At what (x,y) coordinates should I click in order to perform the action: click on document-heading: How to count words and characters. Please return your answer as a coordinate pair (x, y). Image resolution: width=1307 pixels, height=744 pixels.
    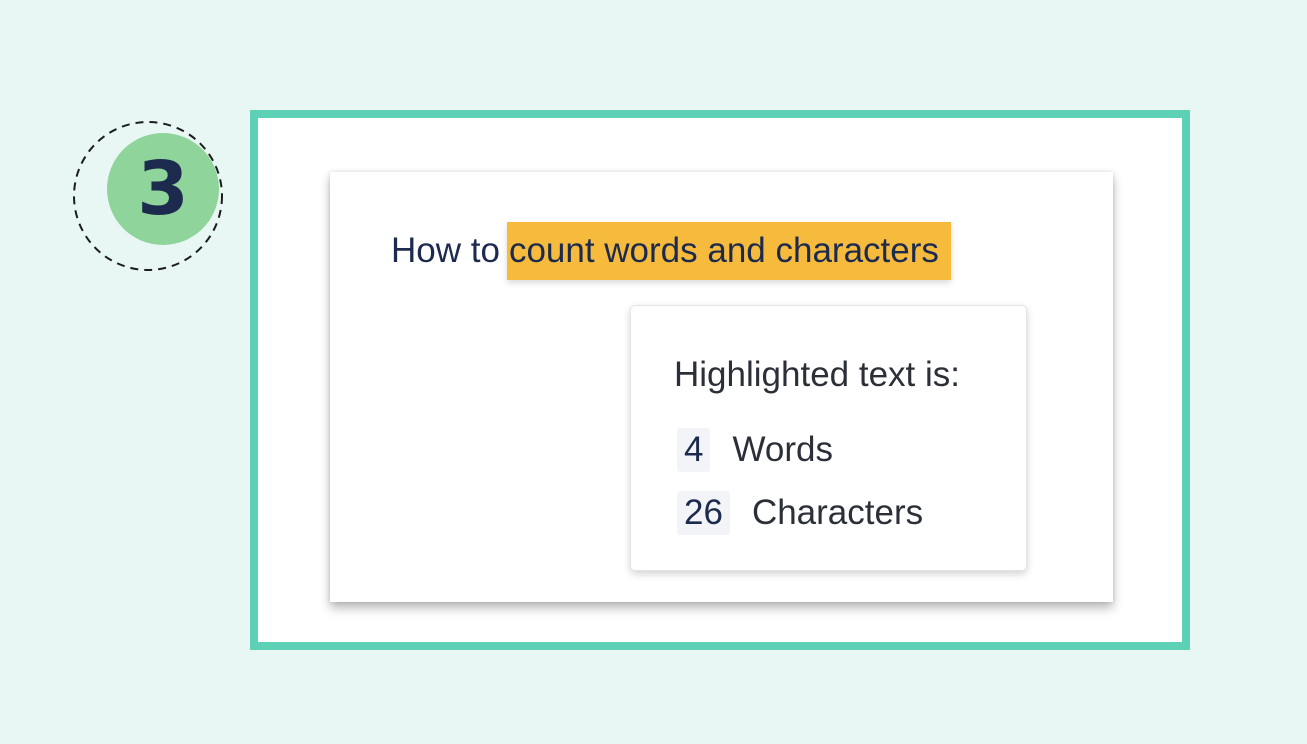
    Looking at the image, I should click on (671, 251).